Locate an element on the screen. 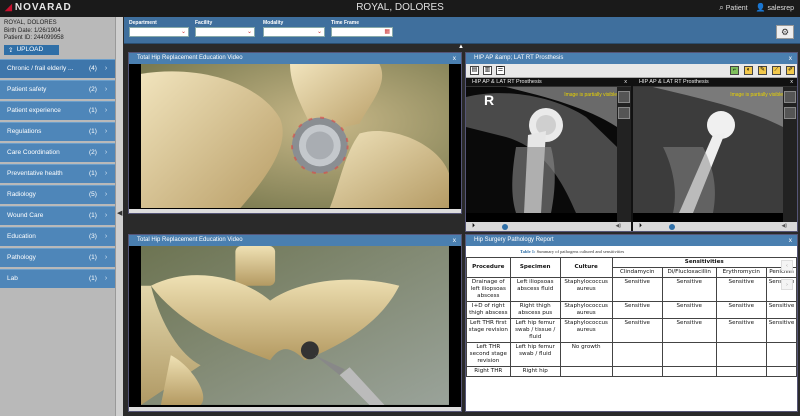 The width and height of the screenshot is (800, 416). category-label: Care Coordination is located at coordinates (33, 152).